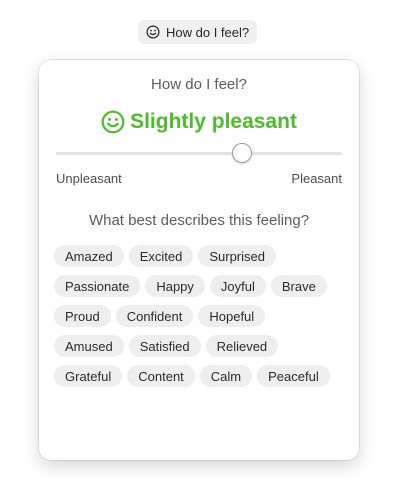 The height and width of the screenshot is (484, 398). Describe the element at coordinates (89, 178) in the screenshot. I see `unpleasant-label: Unpleasant` at that location.